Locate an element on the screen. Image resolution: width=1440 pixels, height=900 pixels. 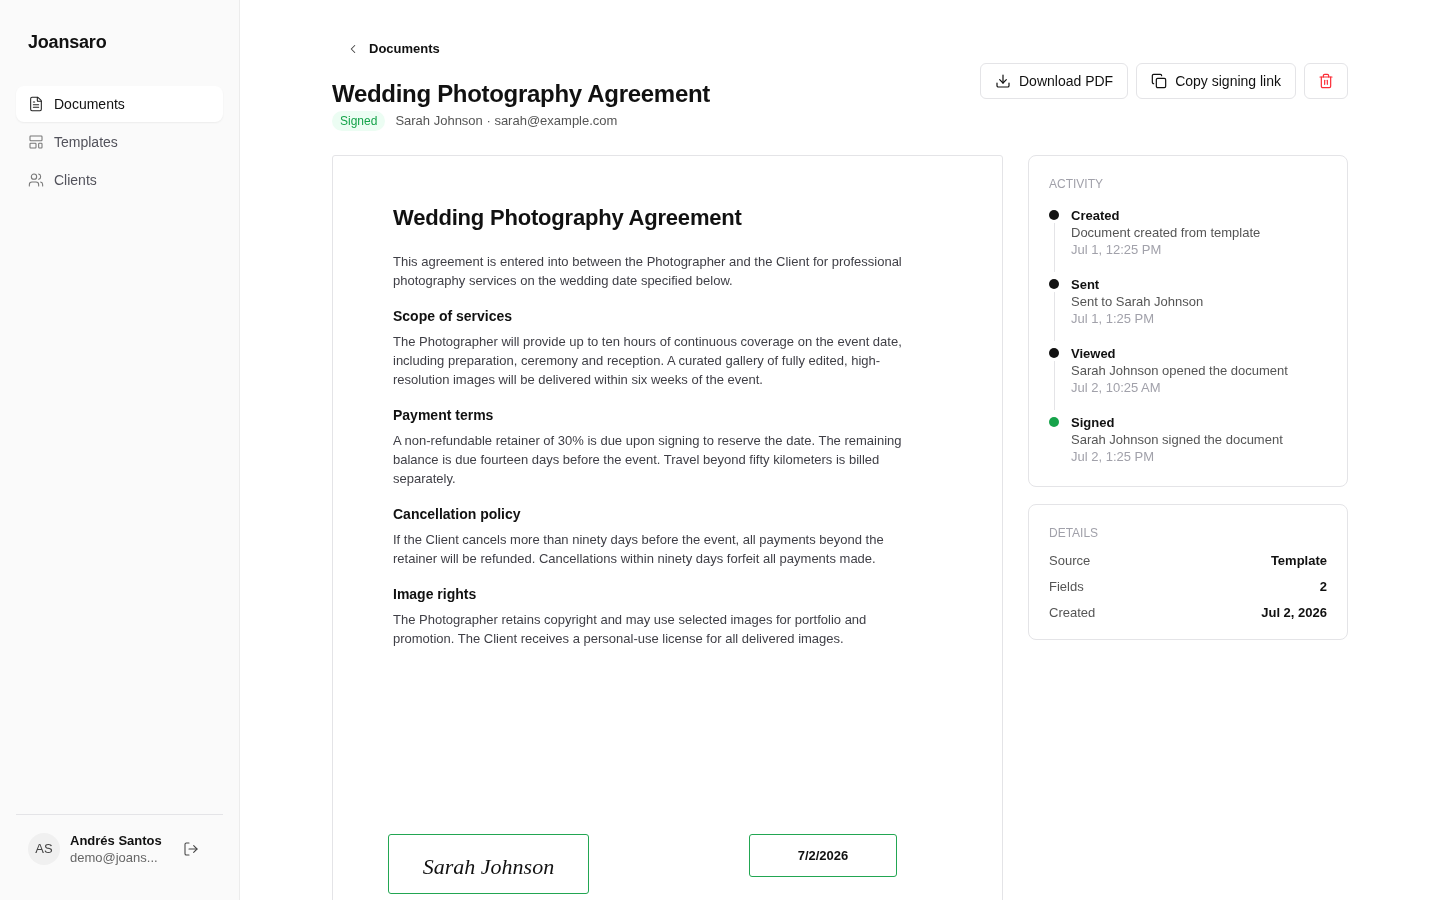
event-description: Document created from template is located at coordinates (1166, 232).